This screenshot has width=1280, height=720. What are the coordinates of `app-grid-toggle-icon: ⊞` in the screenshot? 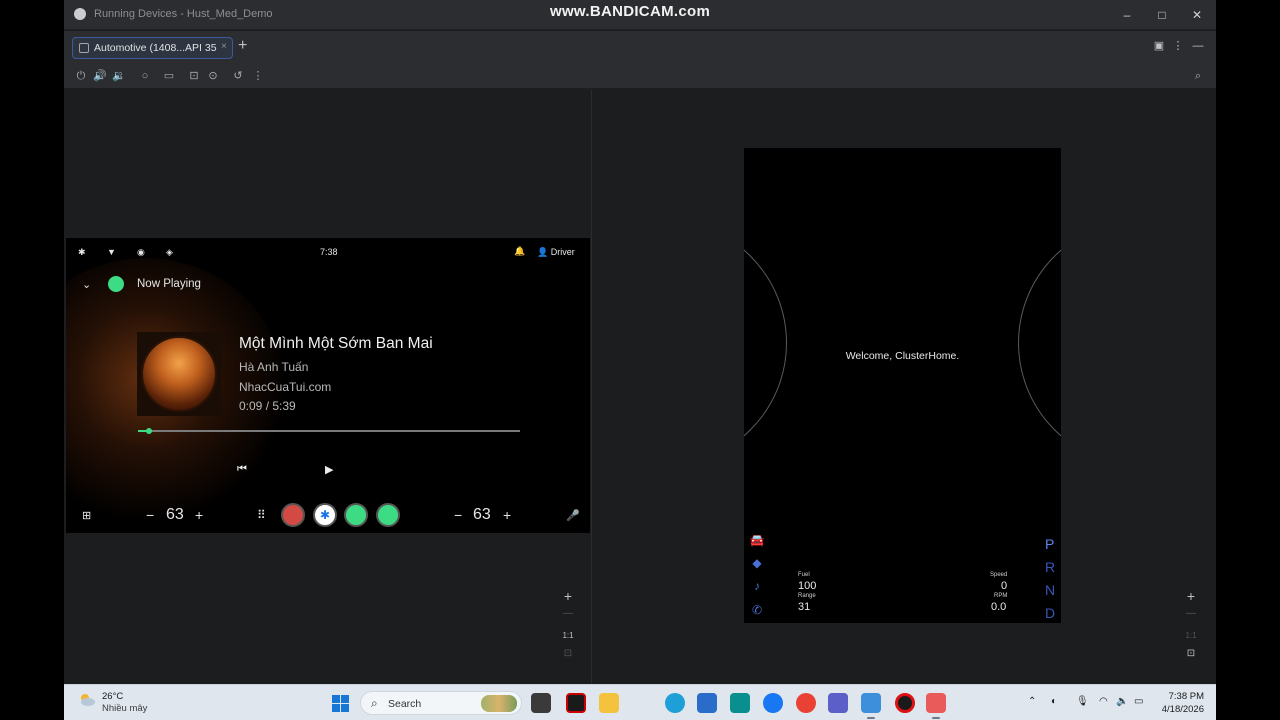 It's located at (86, 515).